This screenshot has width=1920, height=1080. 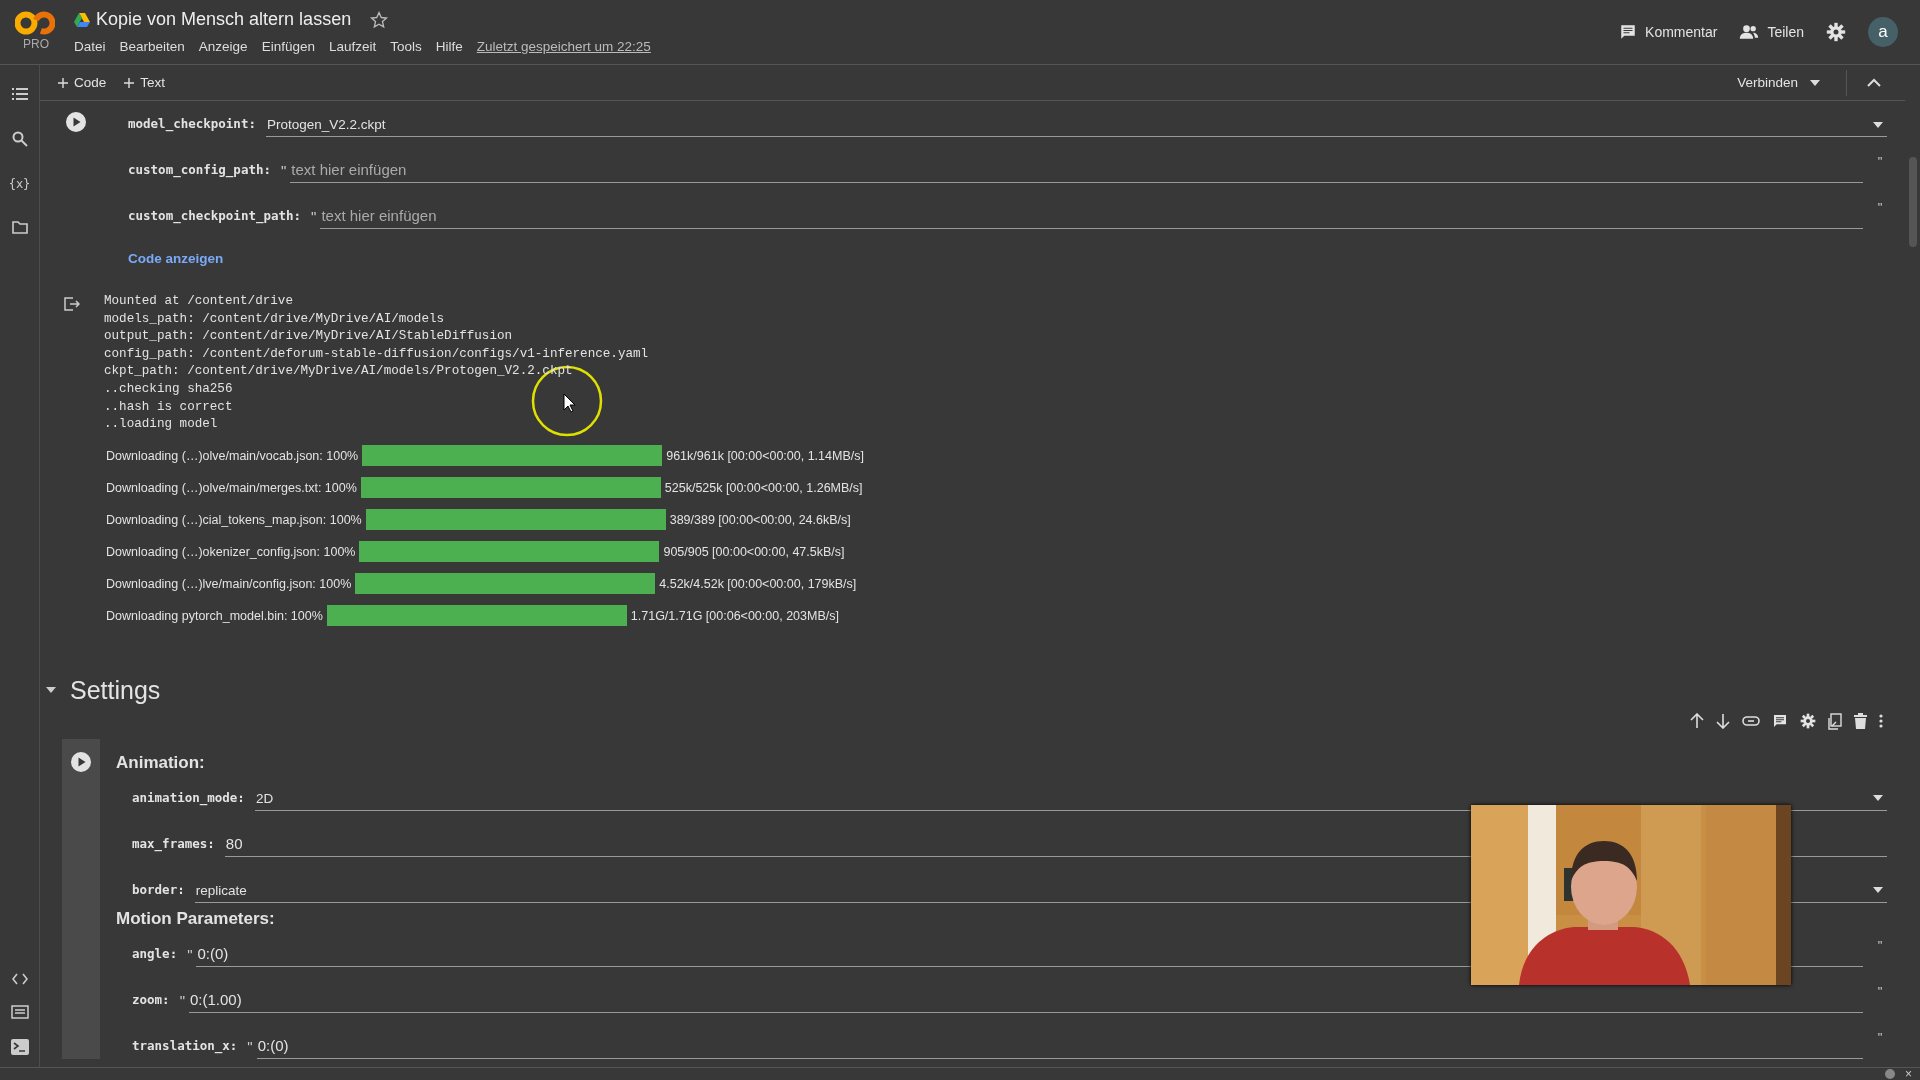 I want to click on input-field: 0:(1.00), so click(x=1025, y=1001).